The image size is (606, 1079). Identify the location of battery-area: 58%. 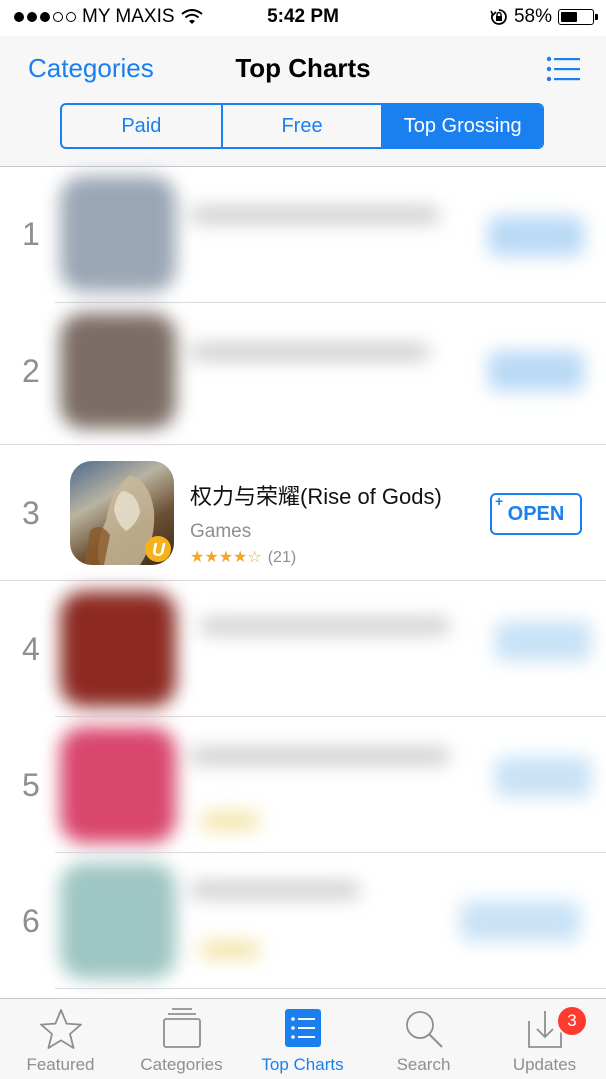
(544, 17).